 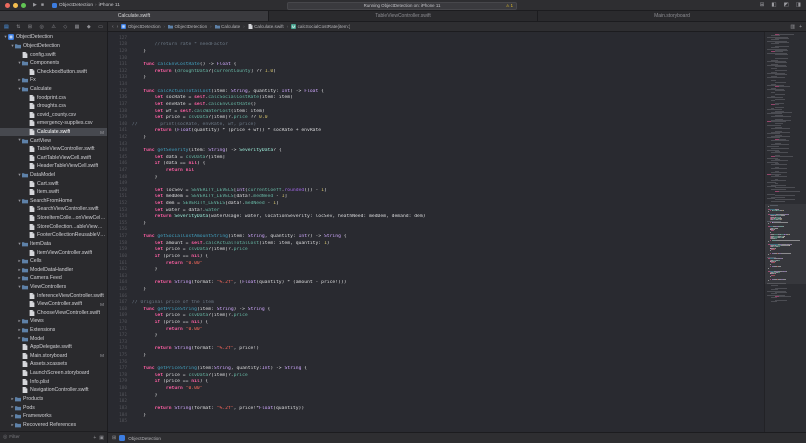 I want to click on line-number-gutter: 182, so click(x=120, y=401).